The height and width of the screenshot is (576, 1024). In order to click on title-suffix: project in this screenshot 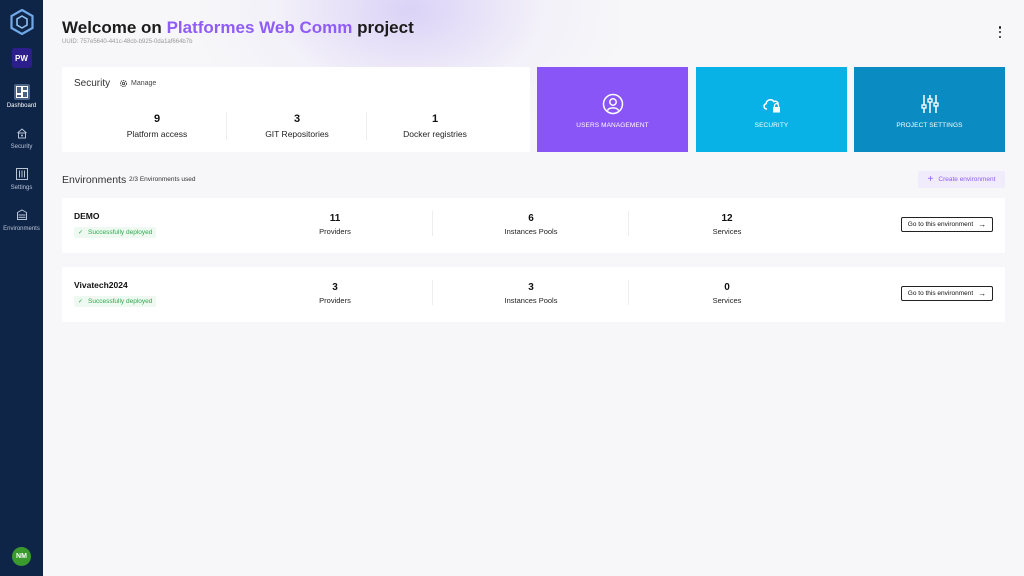, I will do `click(385, 27)`.